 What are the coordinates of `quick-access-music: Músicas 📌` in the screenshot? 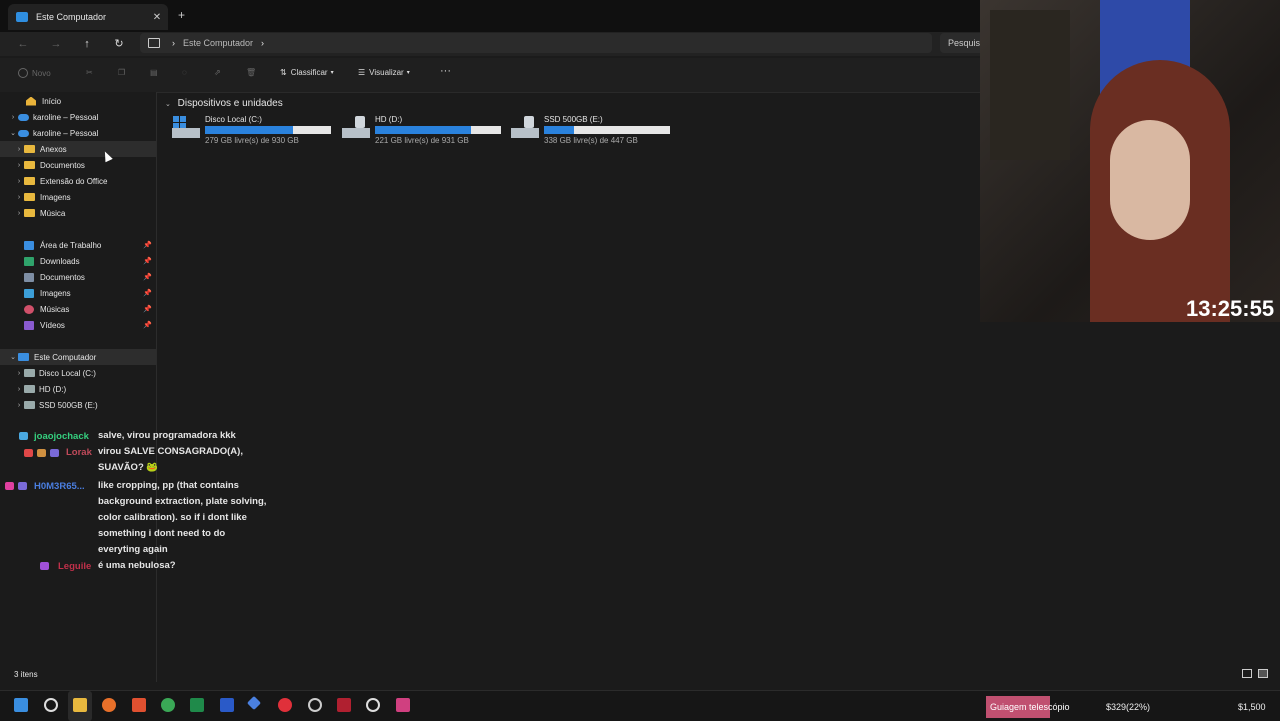 It's located at (78, 309).